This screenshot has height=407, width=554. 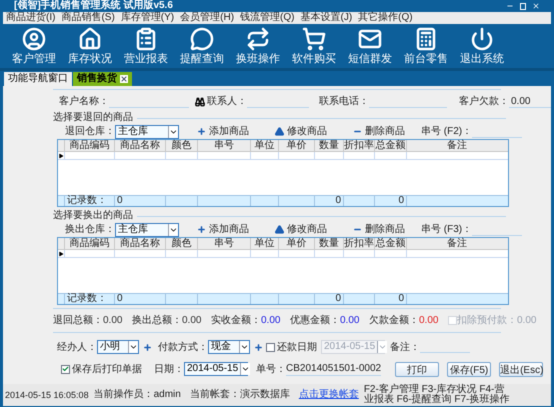 What do you see at coordinates (223, 243) in the screenshot?
I see `column-header: 串号` at bounding box center [223, 243].